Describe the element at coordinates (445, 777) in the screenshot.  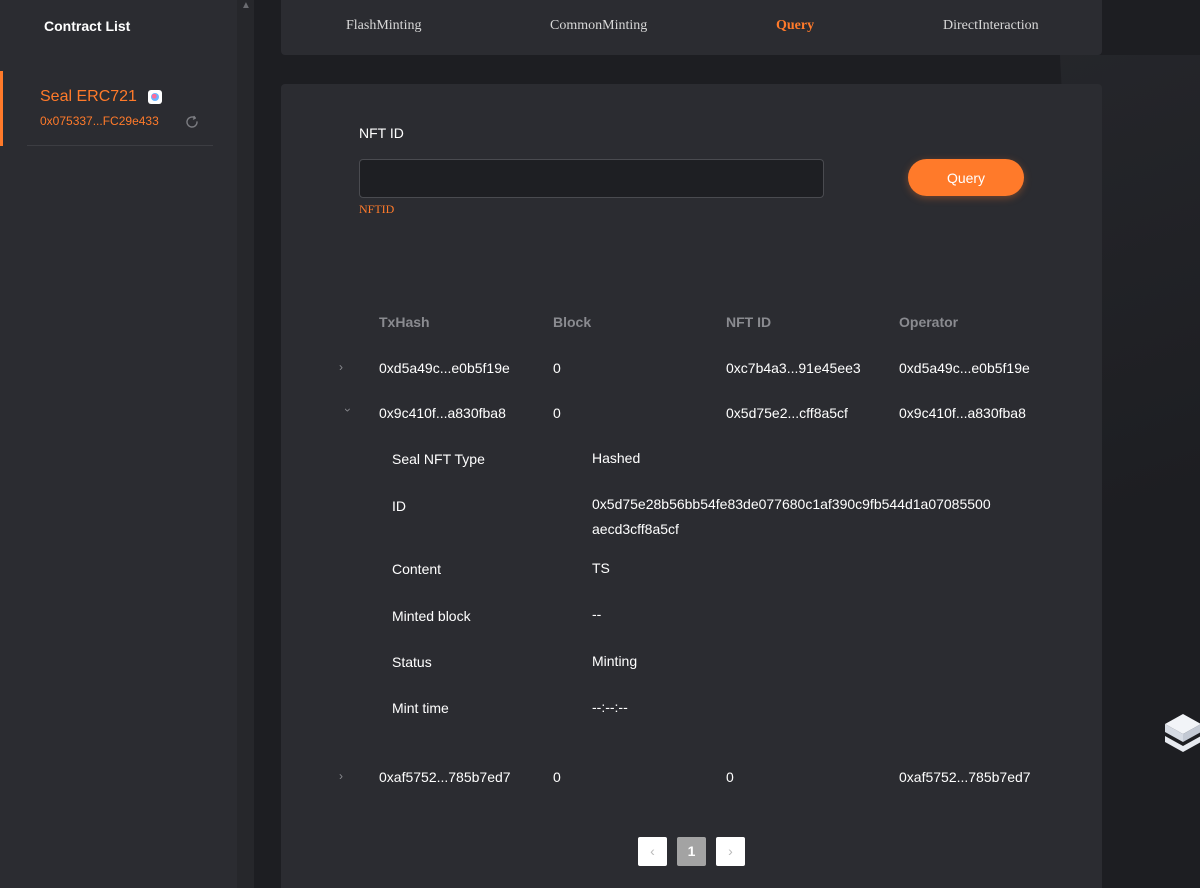
I see `cell-txhash: 0xaf5752...785b7ed7` at that location.